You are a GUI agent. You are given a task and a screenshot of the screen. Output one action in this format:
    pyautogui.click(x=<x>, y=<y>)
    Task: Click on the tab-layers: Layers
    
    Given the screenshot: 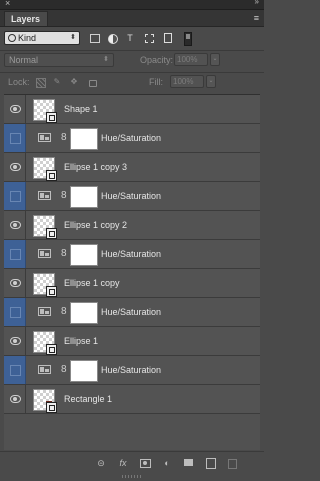 What is the action you would take?
    pyautogui.click(x=26, y=18)
    